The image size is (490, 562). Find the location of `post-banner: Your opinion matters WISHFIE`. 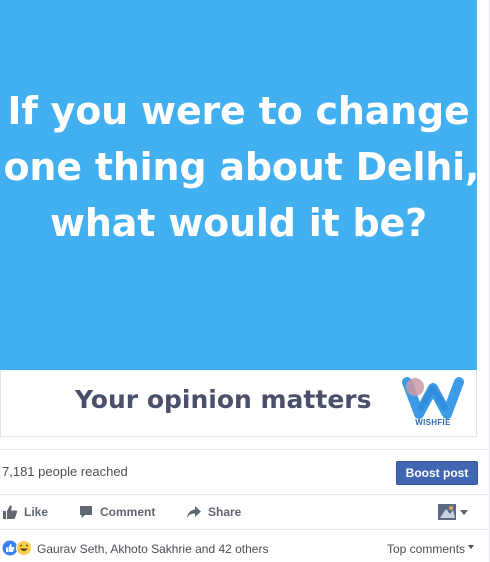

post-banner: Your opinion matters WISHFIE is located at coordinates (238, 403).